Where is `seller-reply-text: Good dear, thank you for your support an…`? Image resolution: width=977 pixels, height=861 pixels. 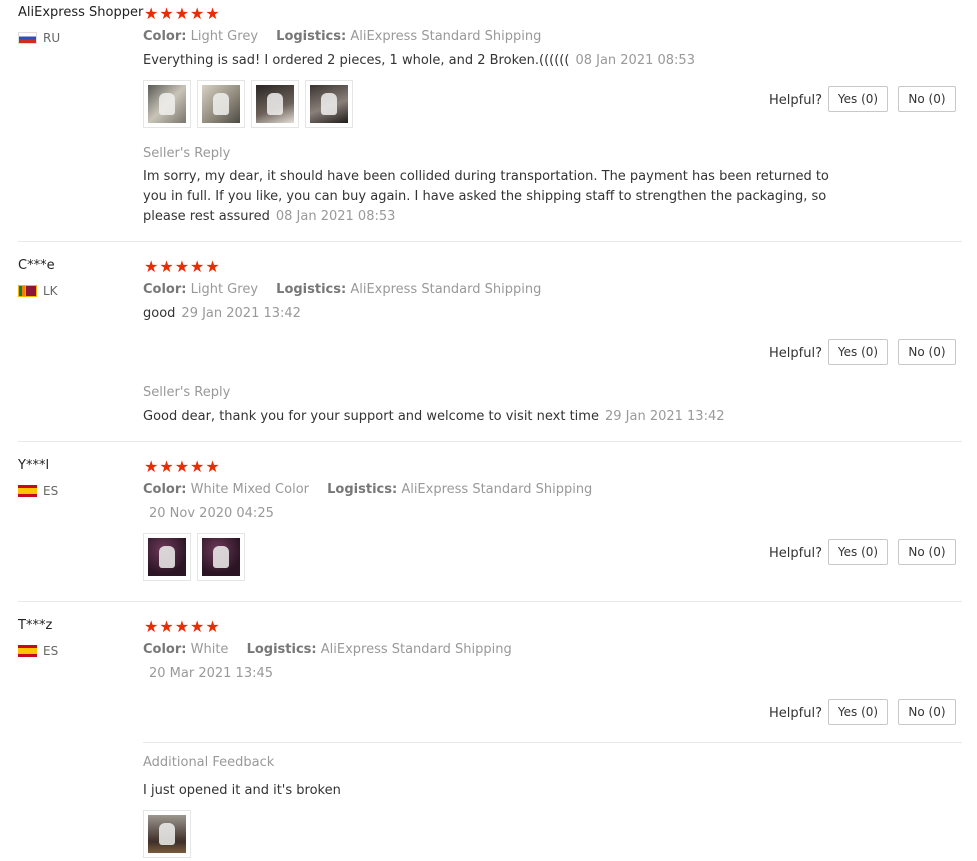
seller-reply-text: Good dear, thank you for your support an… is located at coordinates (371, 416).